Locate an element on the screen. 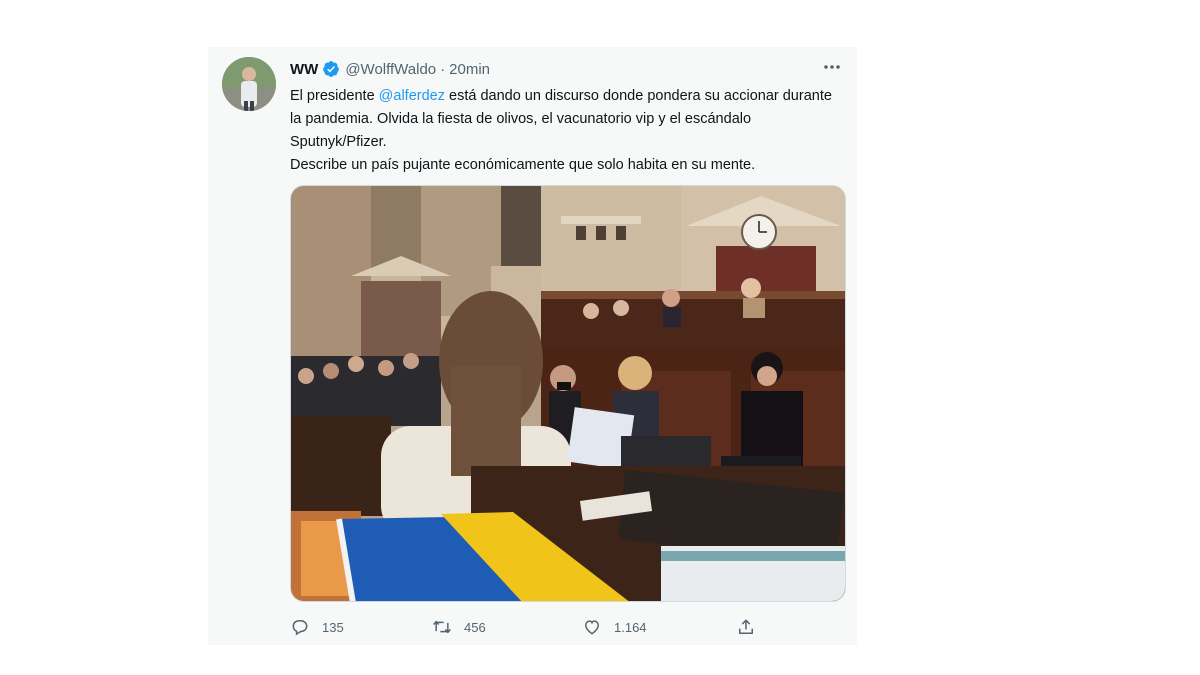 Image resolution: width=1200 pixels, height=675 pixels. reply-count: 135 is located at coordinates (333, 627).